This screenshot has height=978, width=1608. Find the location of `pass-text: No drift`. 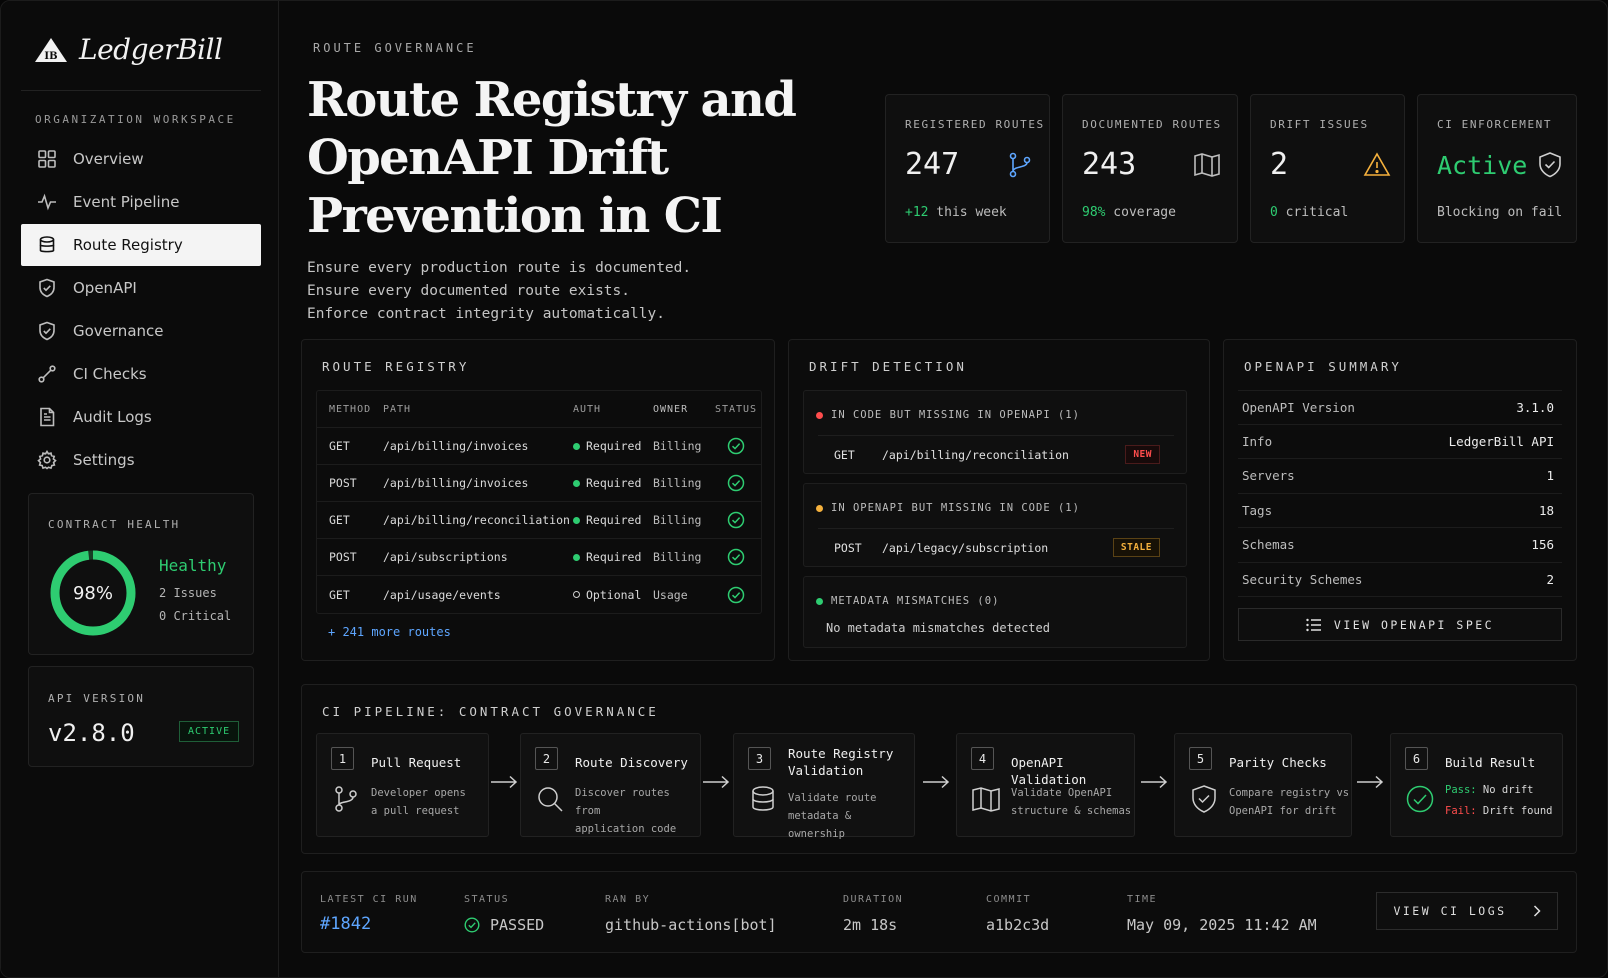

pass-text: No drift is located at coordinates (1505, 790).